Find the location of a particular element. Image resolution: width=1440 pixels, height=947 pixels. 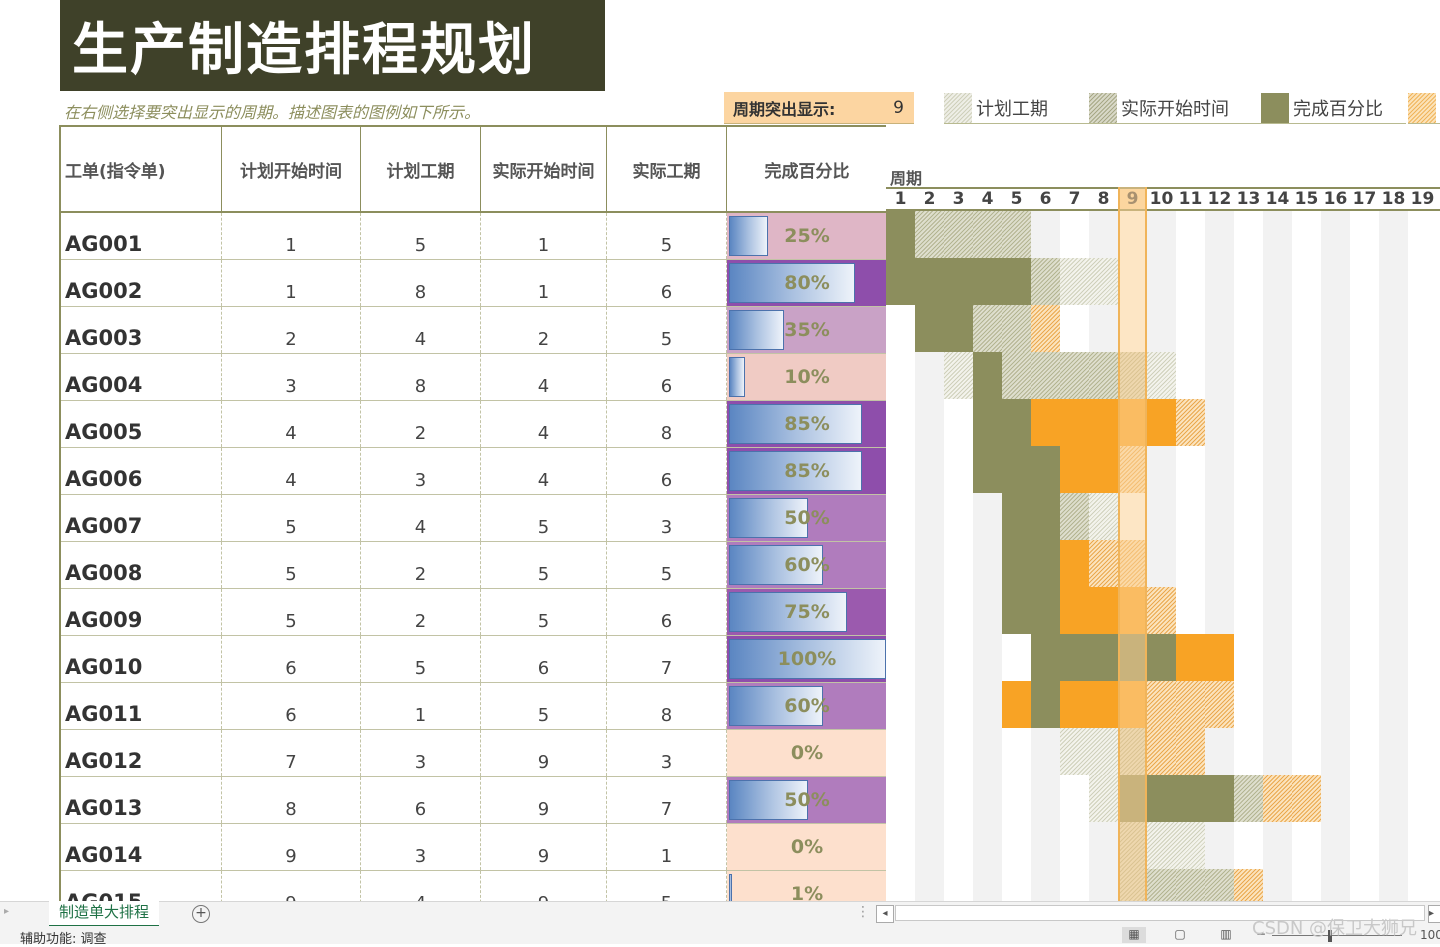

scroll-right-icon: ▸ is located at coordinates (1434, 914).